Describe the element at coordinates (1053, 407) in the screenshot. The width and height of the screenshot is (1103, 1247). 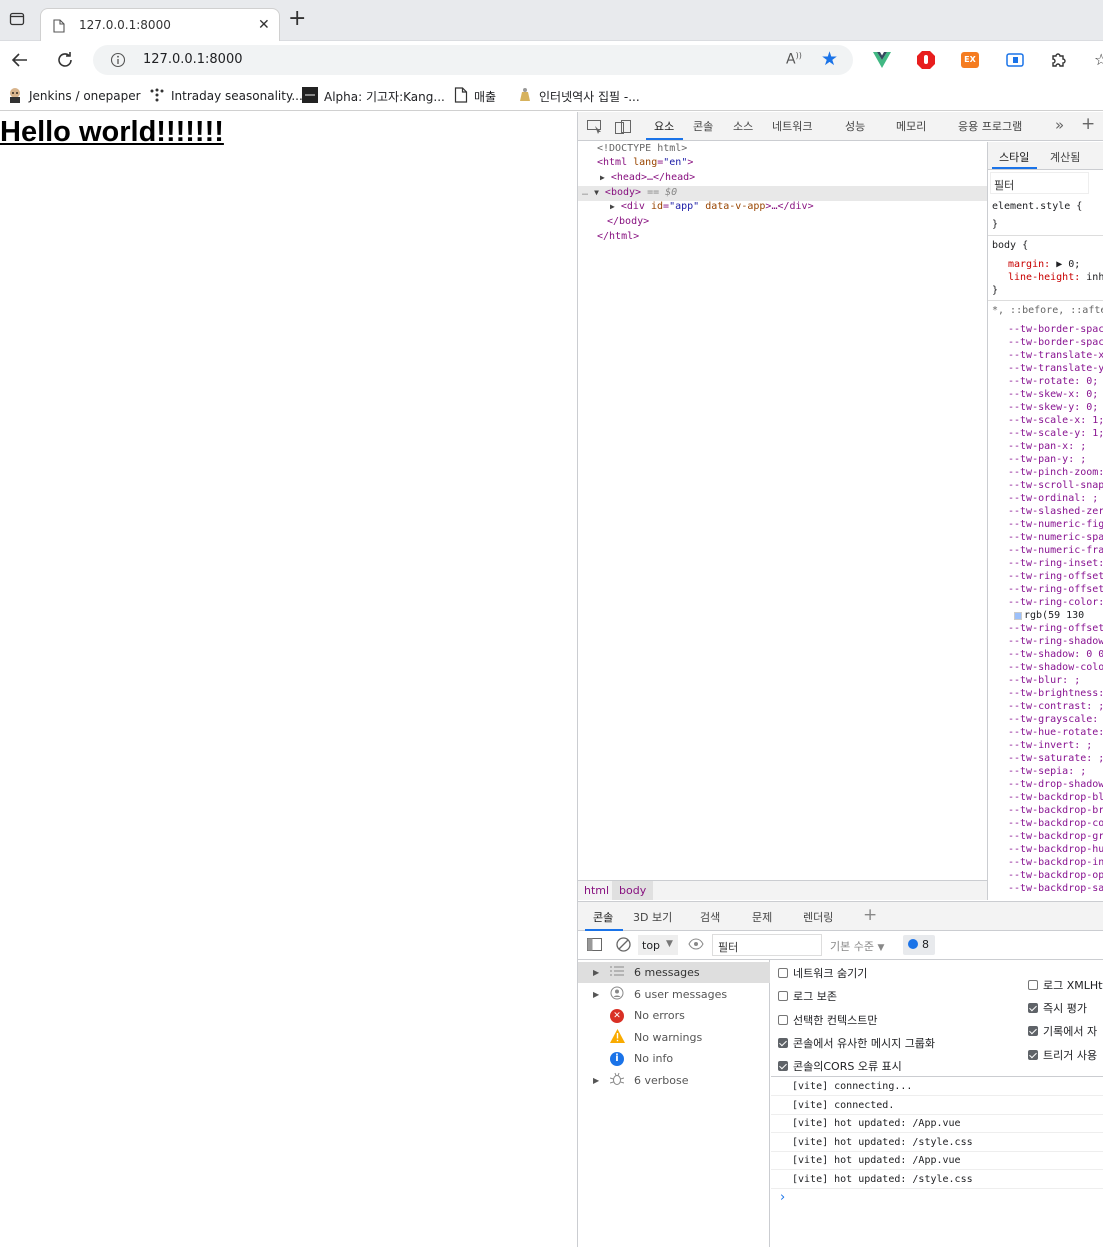
I see `css-variable-declaration: --tw-skew-y: 0;` at that location.